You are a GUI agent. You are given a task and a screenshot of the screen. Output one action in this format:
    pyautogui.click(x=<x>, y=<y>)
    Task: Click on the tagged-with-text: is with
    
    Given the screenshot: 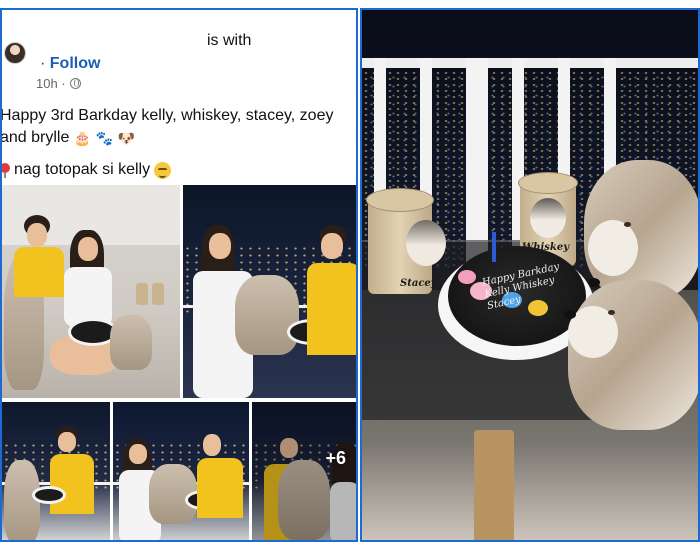 What is the action you would take?
    pyautogui.click(x=229, y=40)
    